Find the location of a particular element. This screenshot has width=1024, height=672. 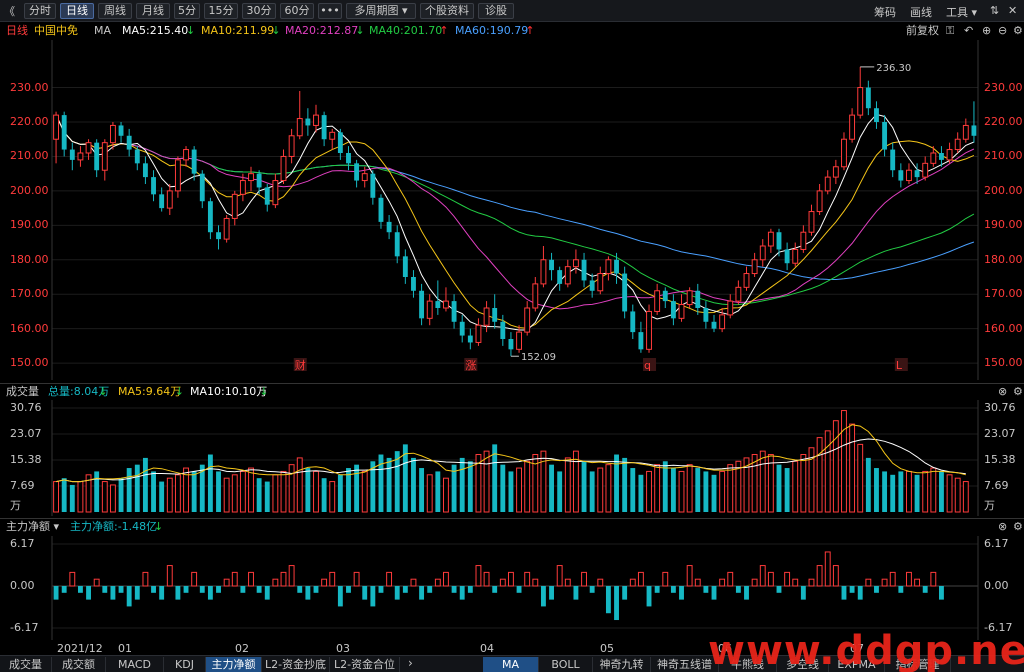

period-button-9: 多周期图 ▾ is located at coordinates (381, 11).